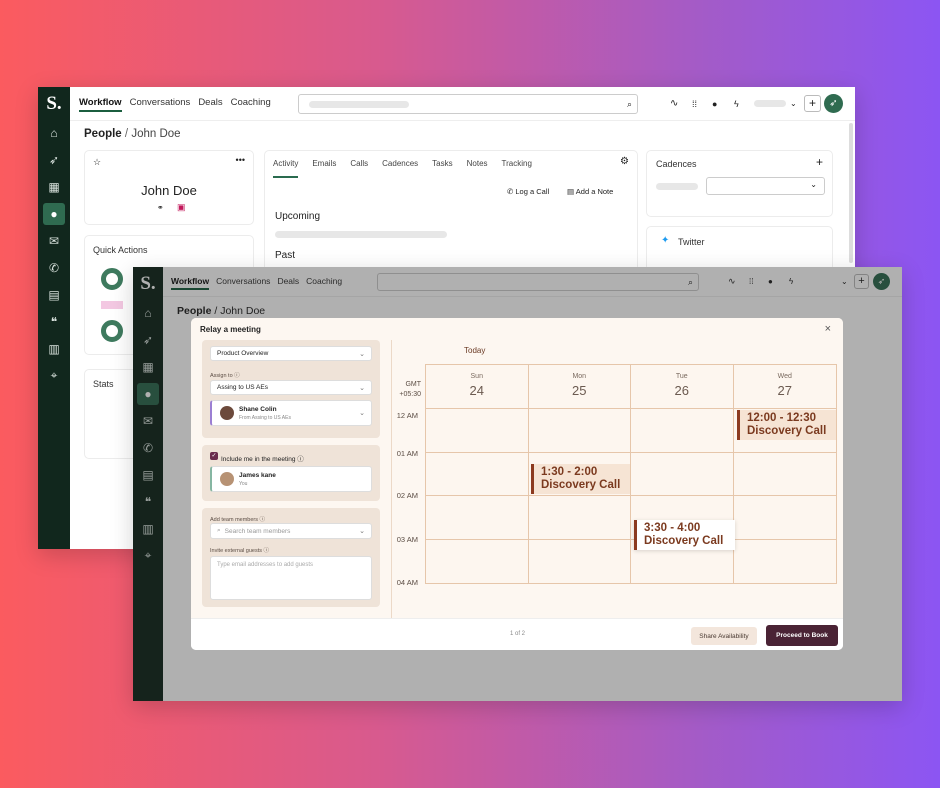  I want to click on contact-card: ☆ ••• John Doe ⚭ ▣, so click(169, 187).